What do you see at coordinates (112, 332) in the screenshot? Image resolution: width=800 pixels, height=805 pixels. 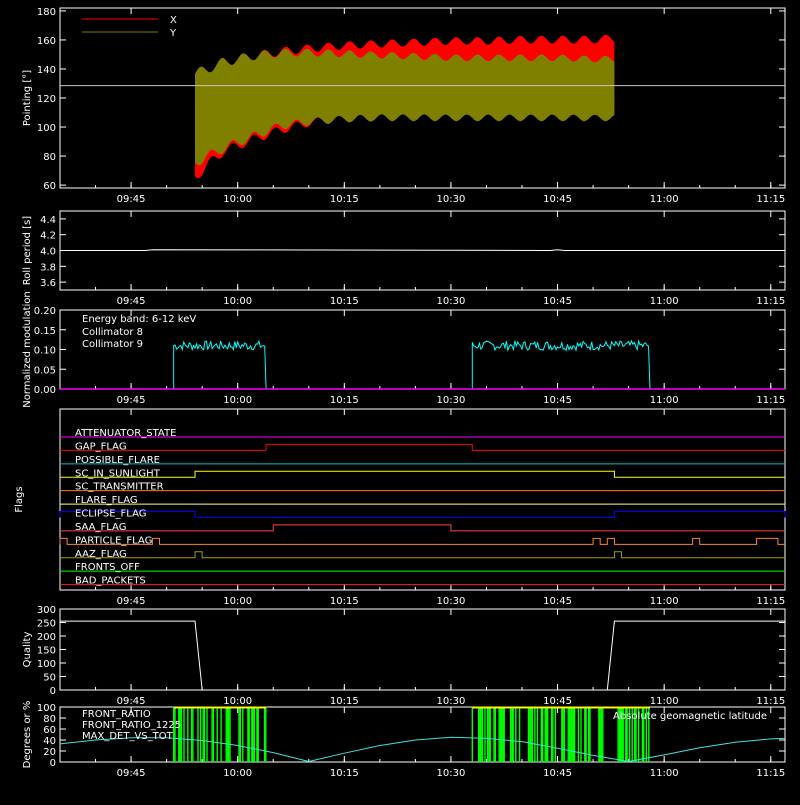 I see `legend-label: Collimator 8` at bounding box center [112, 332].